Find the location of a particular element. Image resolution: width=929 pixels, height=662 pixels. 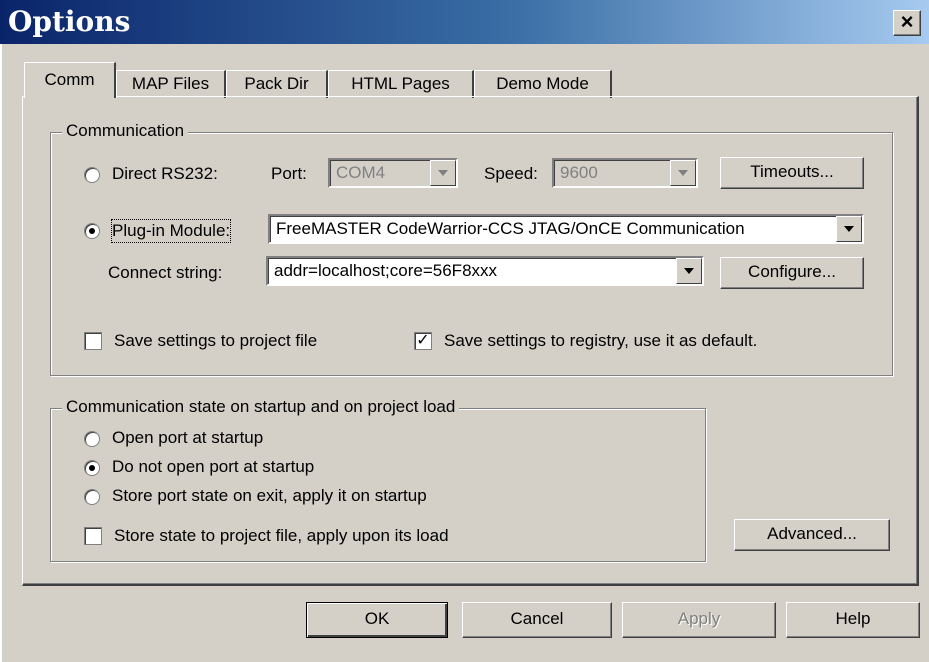

plugin-module-radio is located at coordinates (92, 231).